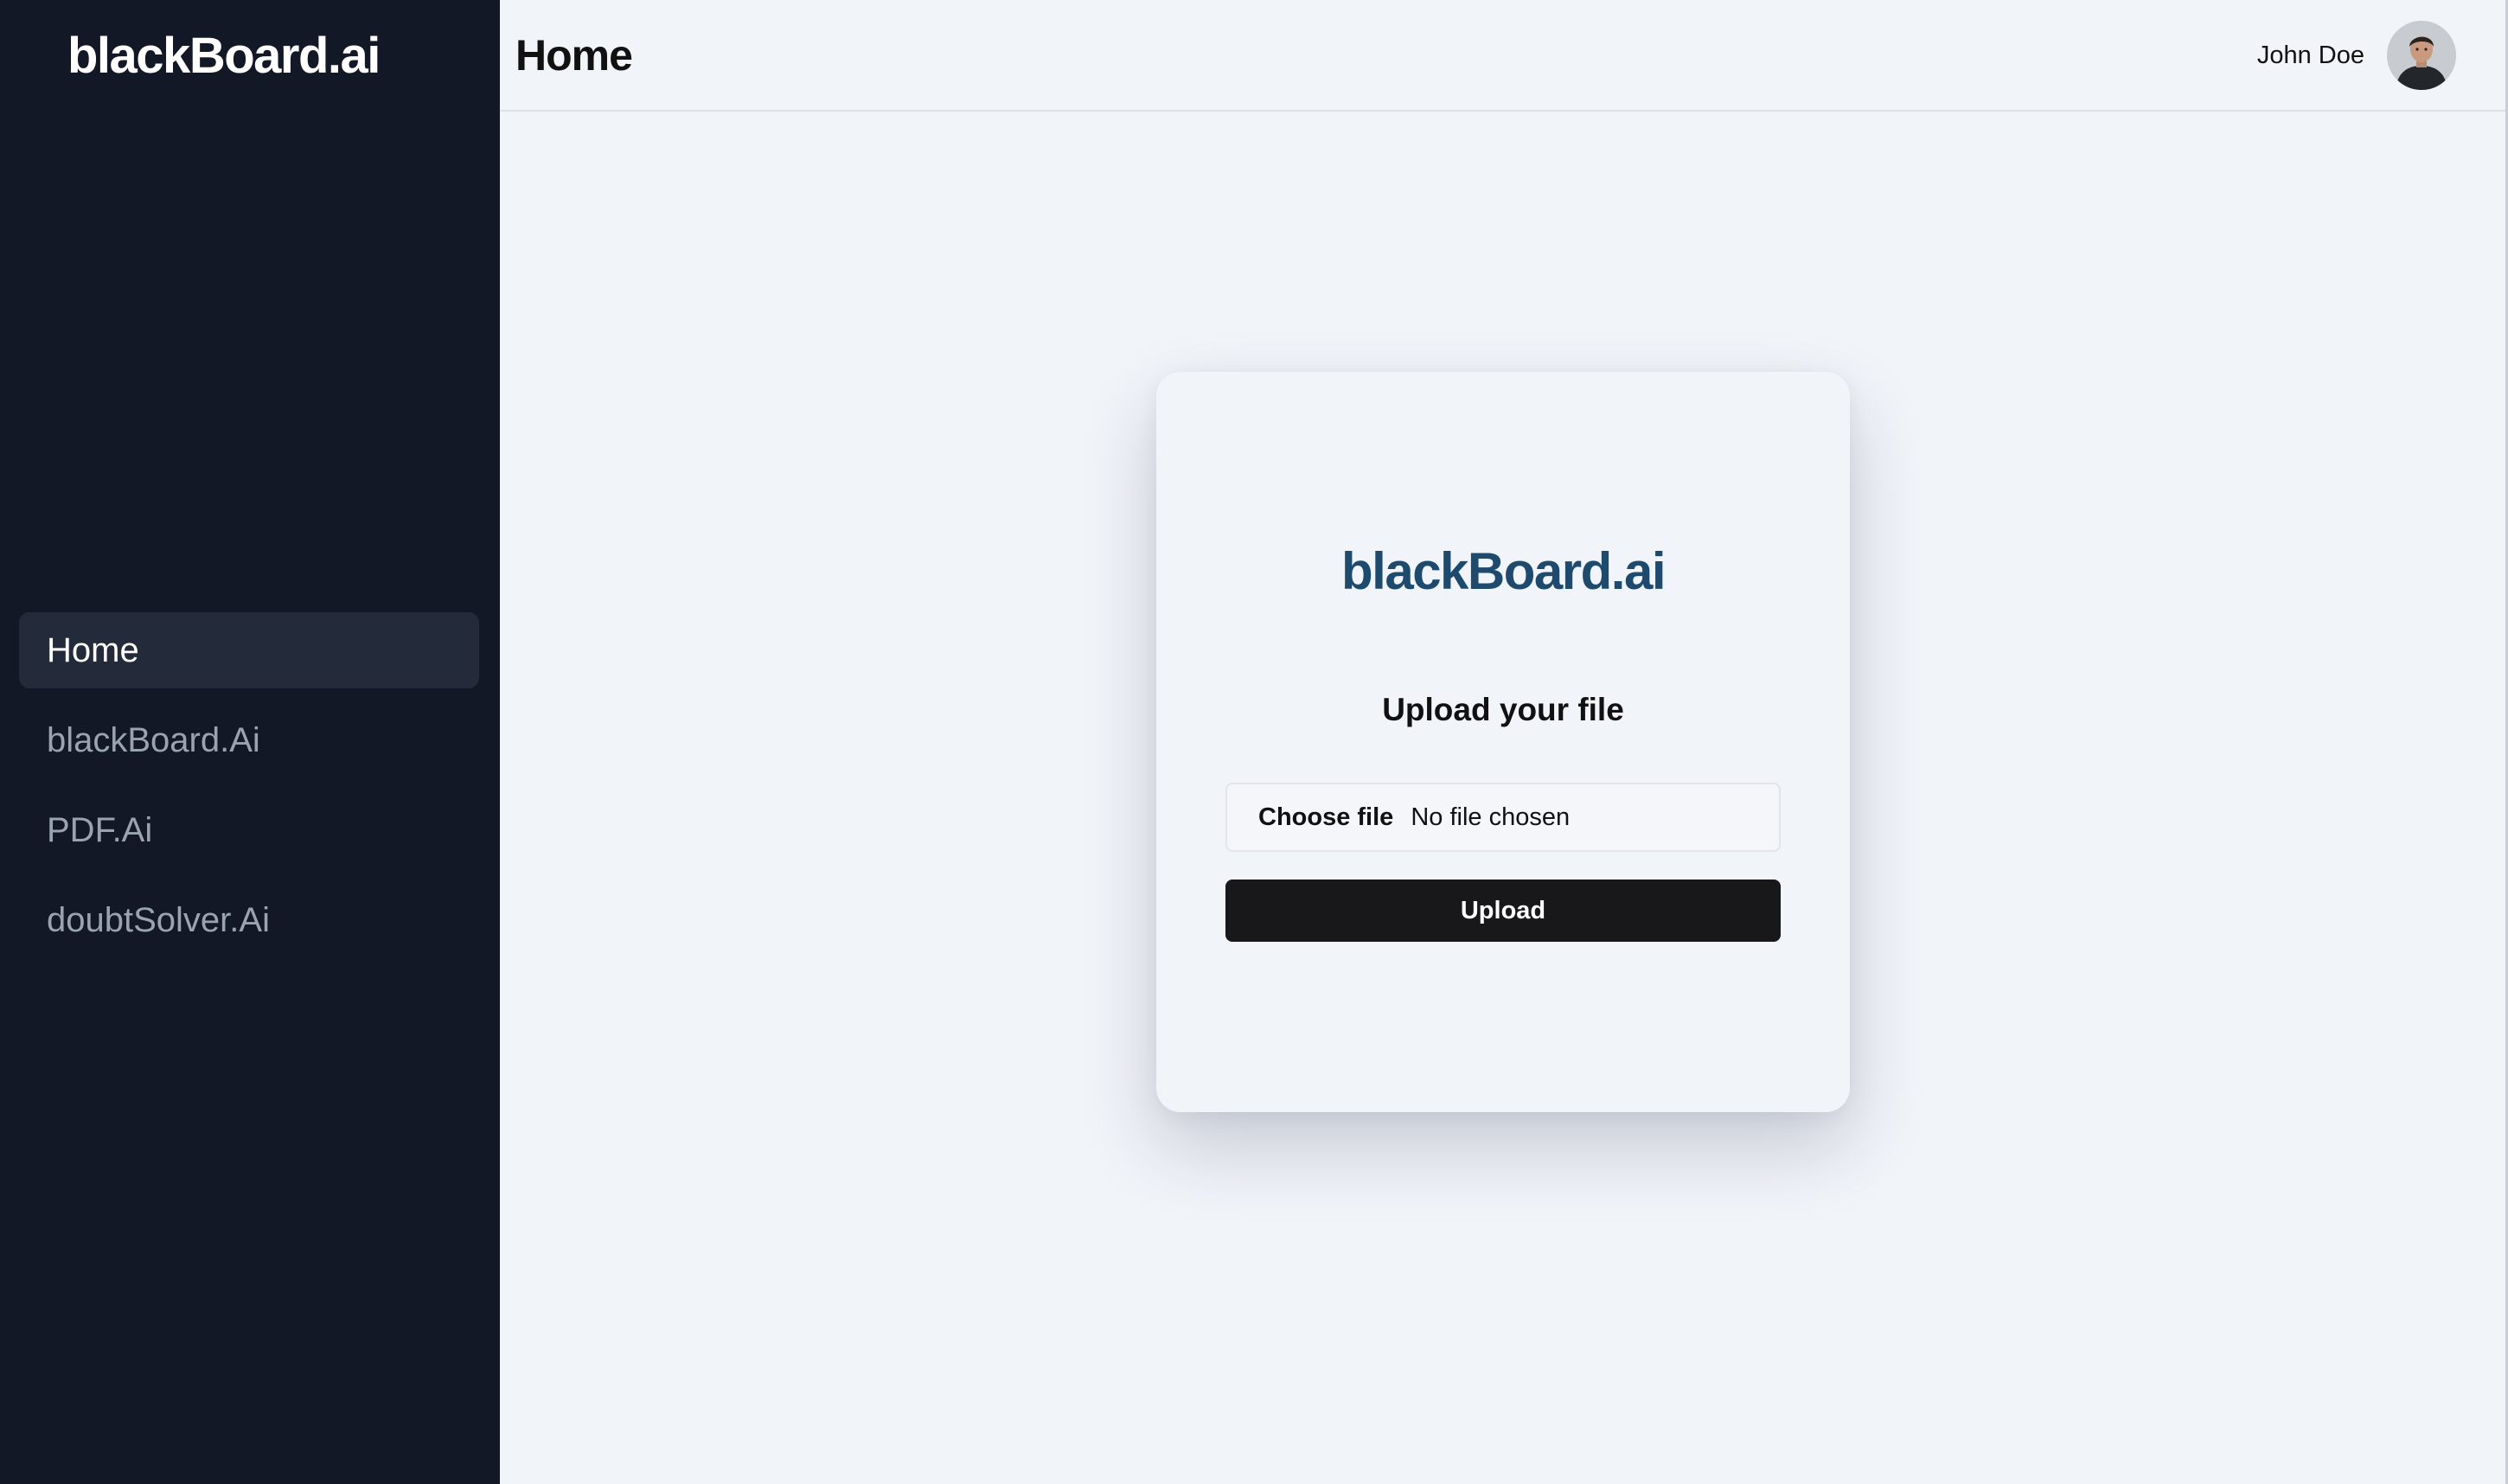 This screenshot has height=1484, width=2508. What do you see at coordinates (574, 56) in the screenshot?
I see `page-title: Home` at bounding box center [574, 56].